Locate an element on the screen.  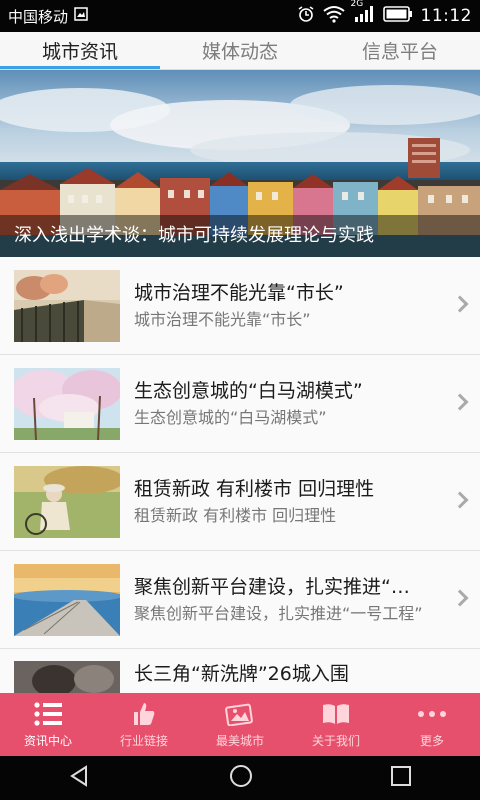
tab-bar: 城市资讯 媒体动态 信息平台 is located at coordinates (240, 51).